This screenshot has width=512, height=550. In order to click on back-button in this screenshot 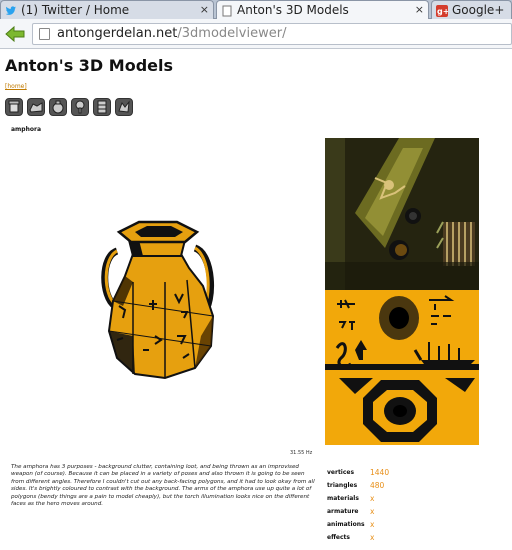, I will do `click(15, 34)`.